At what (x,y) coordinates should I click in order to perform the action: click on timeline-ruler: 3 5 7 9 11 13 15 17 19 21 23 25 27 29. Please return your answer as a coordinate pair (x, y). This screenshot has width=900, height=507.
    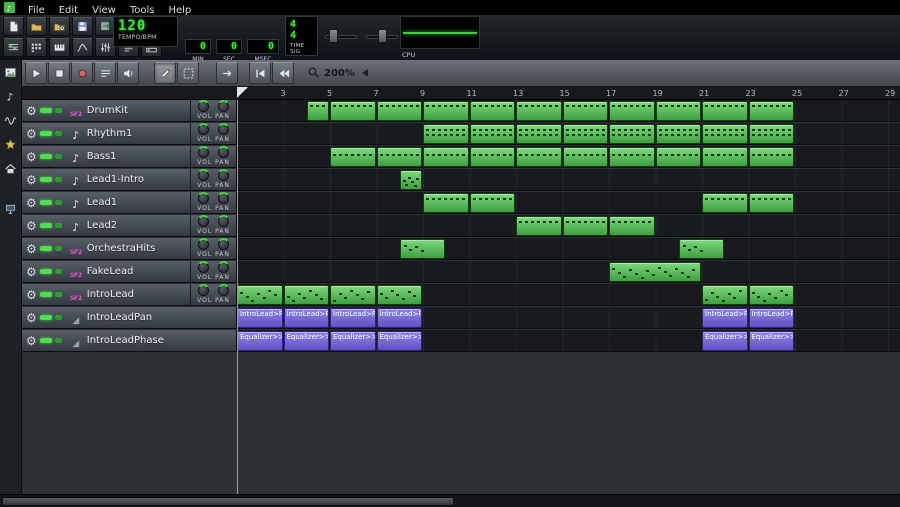
    Looking at the image, I should click on (461, 93).